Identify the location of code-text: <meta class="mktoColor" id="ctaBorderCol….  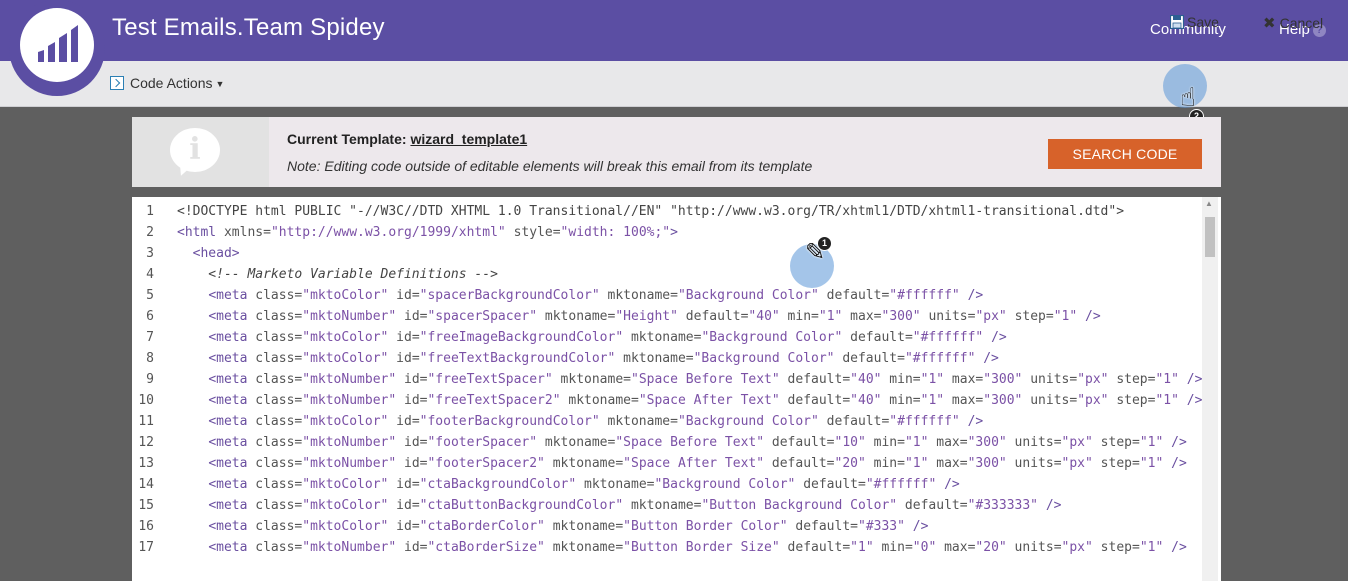
(689, 526).